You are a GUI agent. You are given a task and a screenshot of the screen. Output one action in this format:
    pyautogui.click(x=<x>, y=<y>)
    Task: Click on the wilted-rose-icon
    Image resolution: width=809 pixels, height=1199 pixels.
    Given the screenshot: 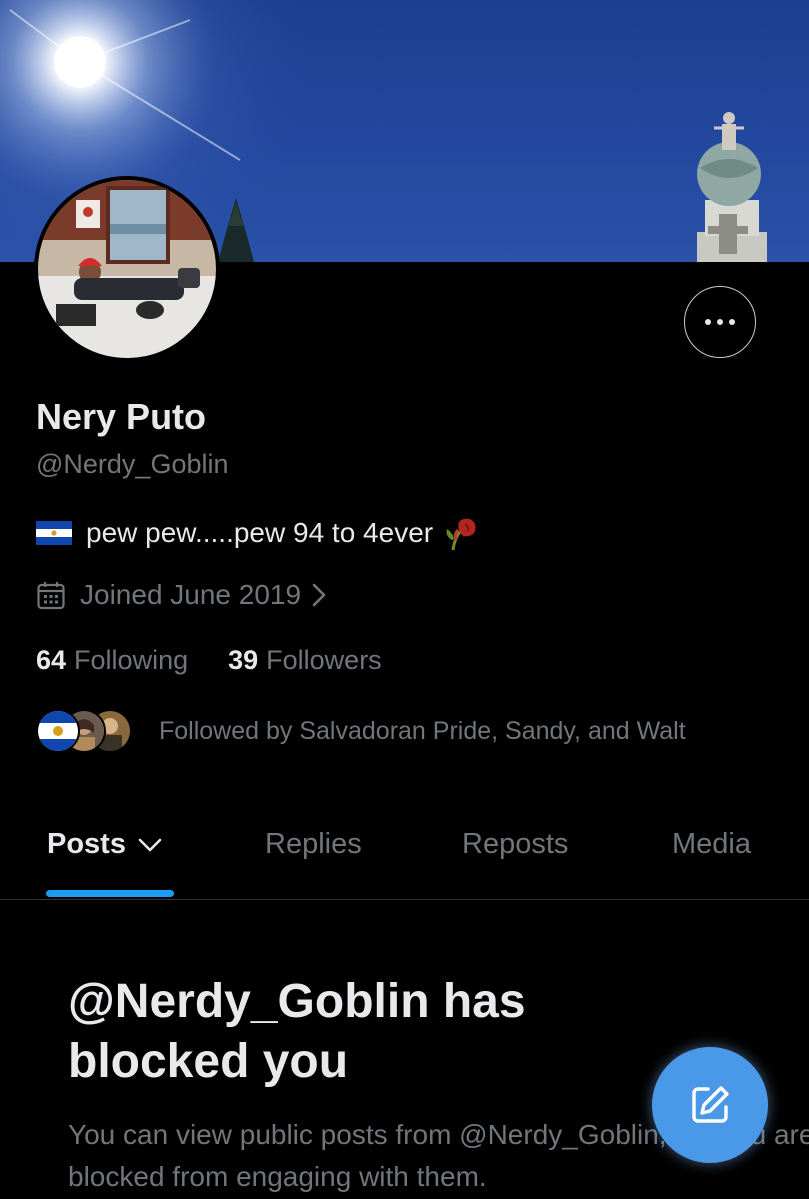 What is the action you would take?
    pyautogui.click(x=461, y=534)
    